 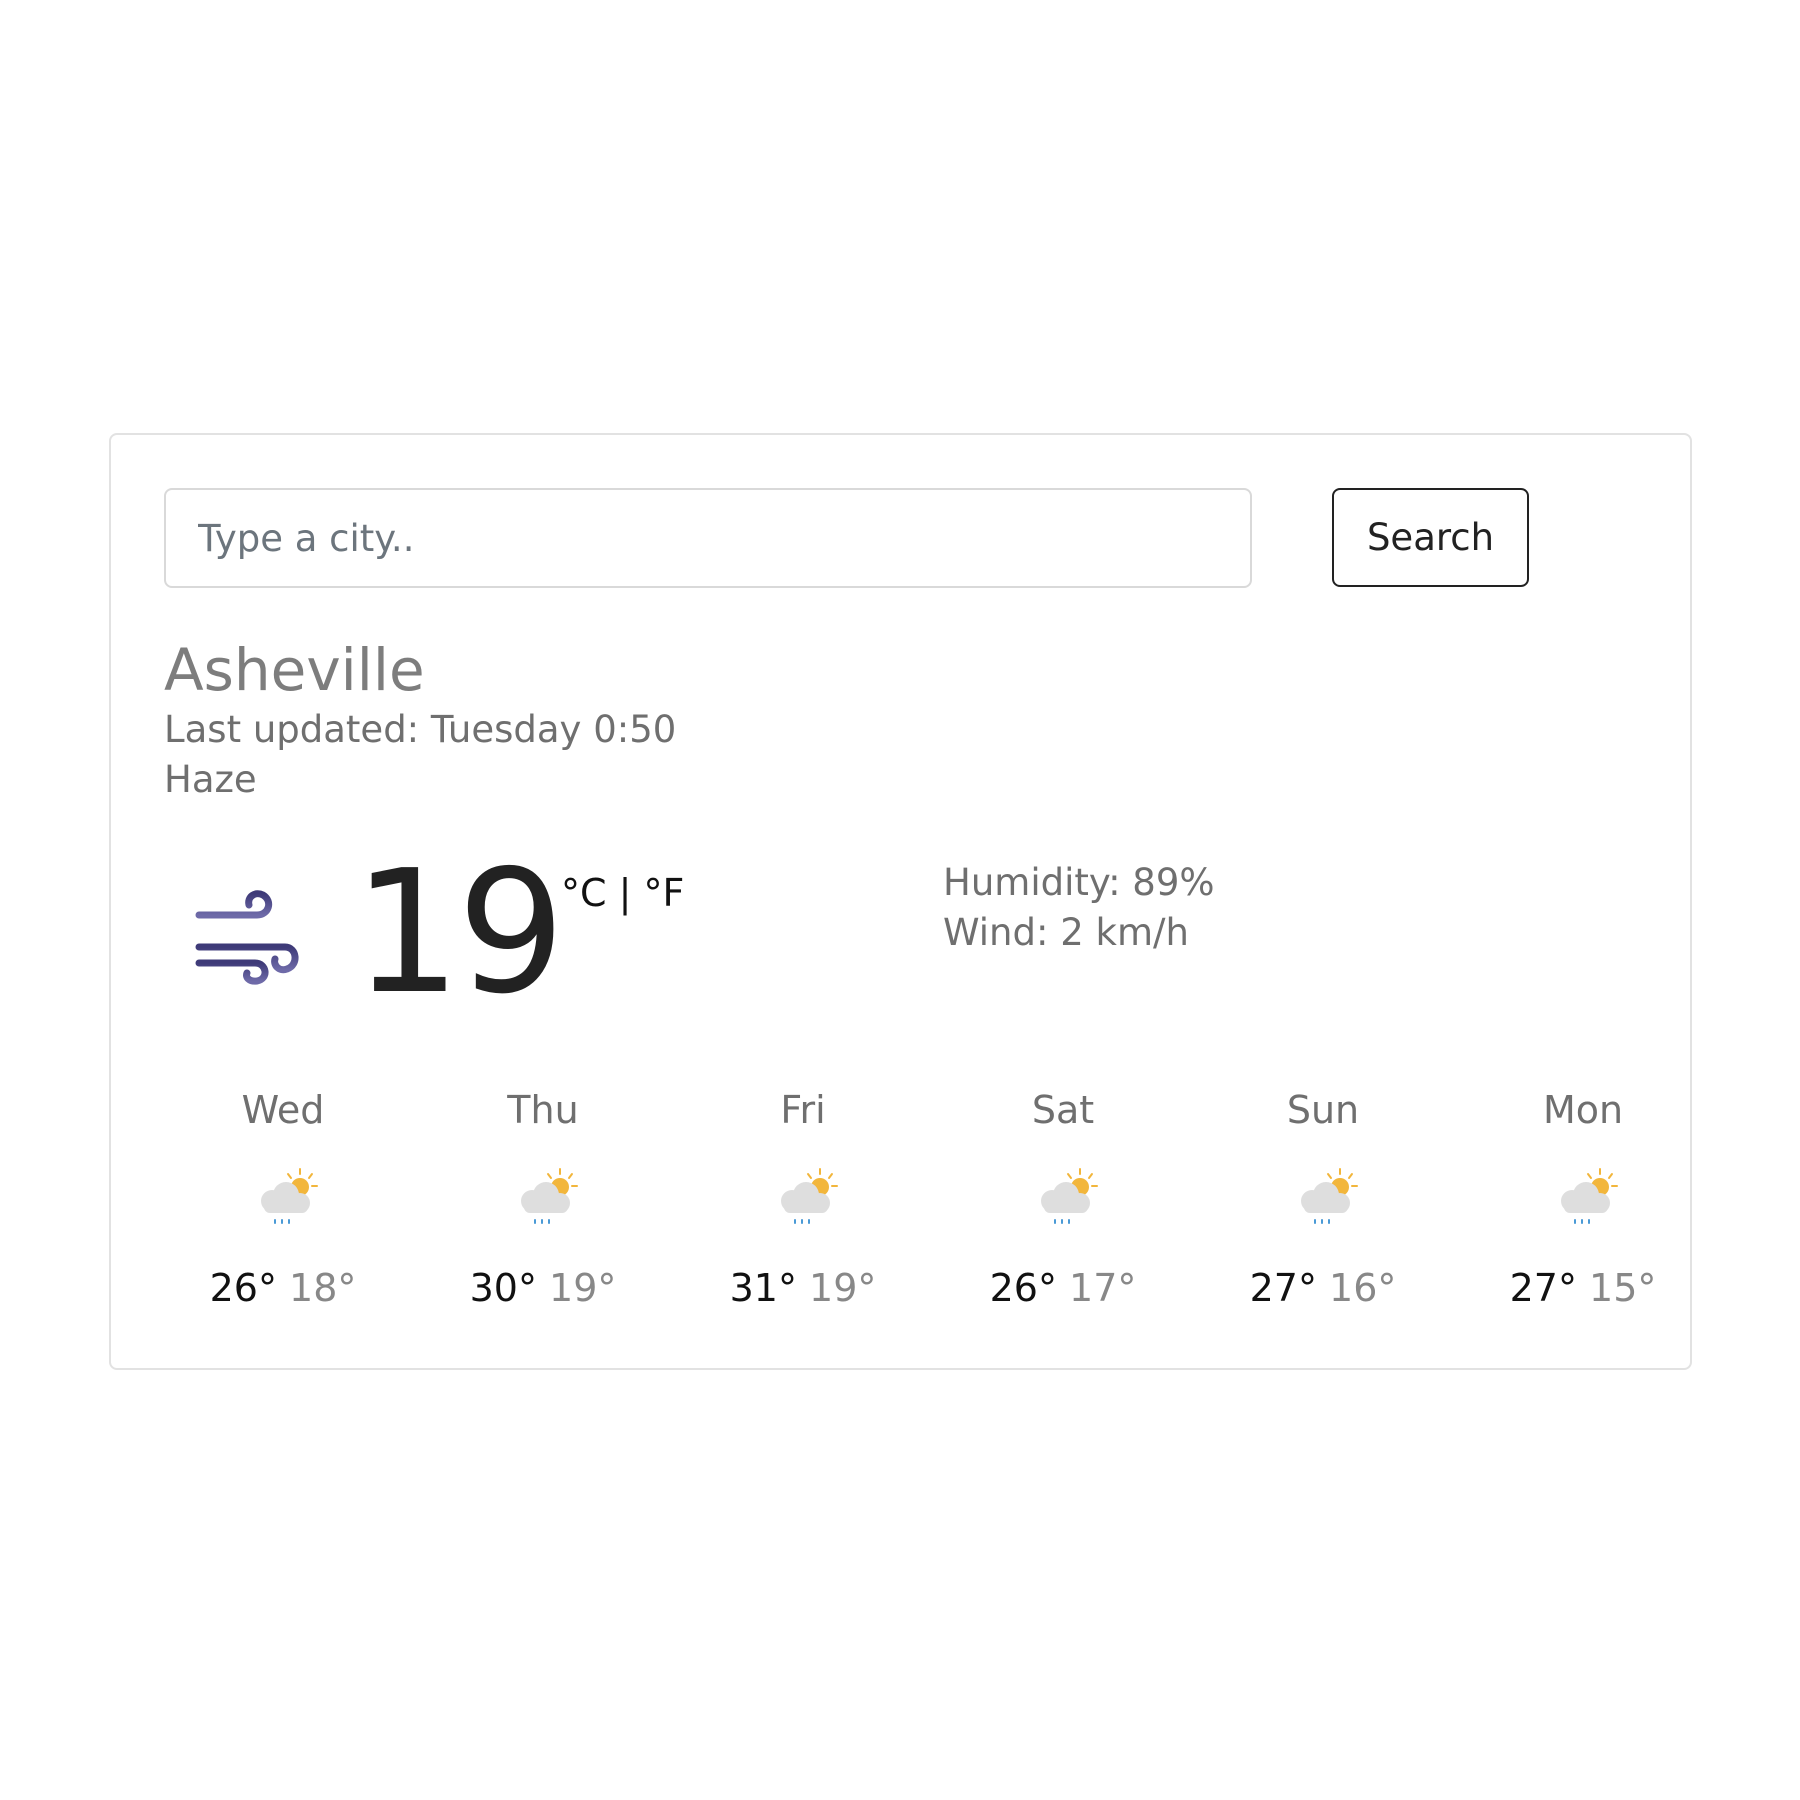 I want to click on fahrenheit-link: °F, so click(x=664, y=893).